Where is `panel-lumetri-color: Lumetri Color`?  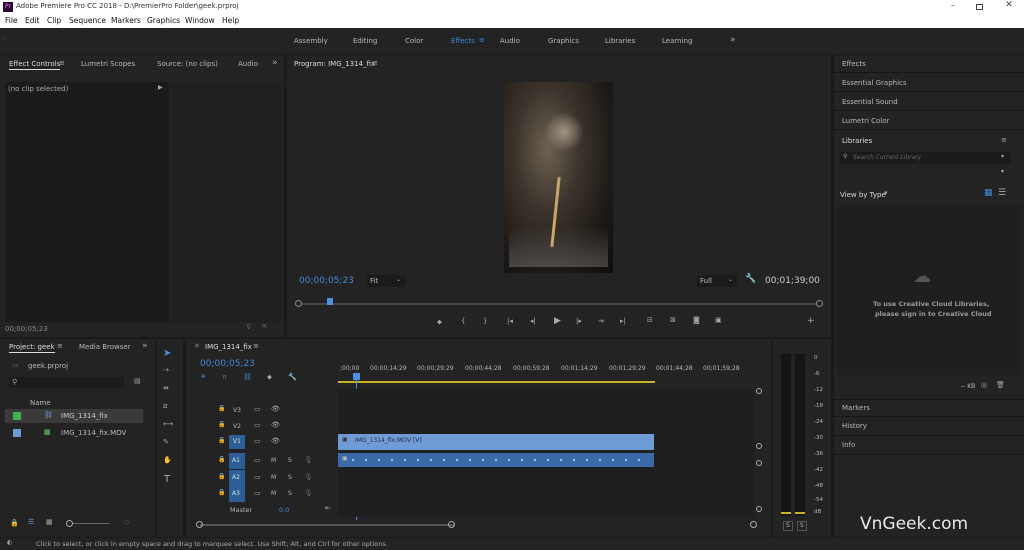 panel-lumetri-color: Lumetri Color is located at coordinates (929, 121).